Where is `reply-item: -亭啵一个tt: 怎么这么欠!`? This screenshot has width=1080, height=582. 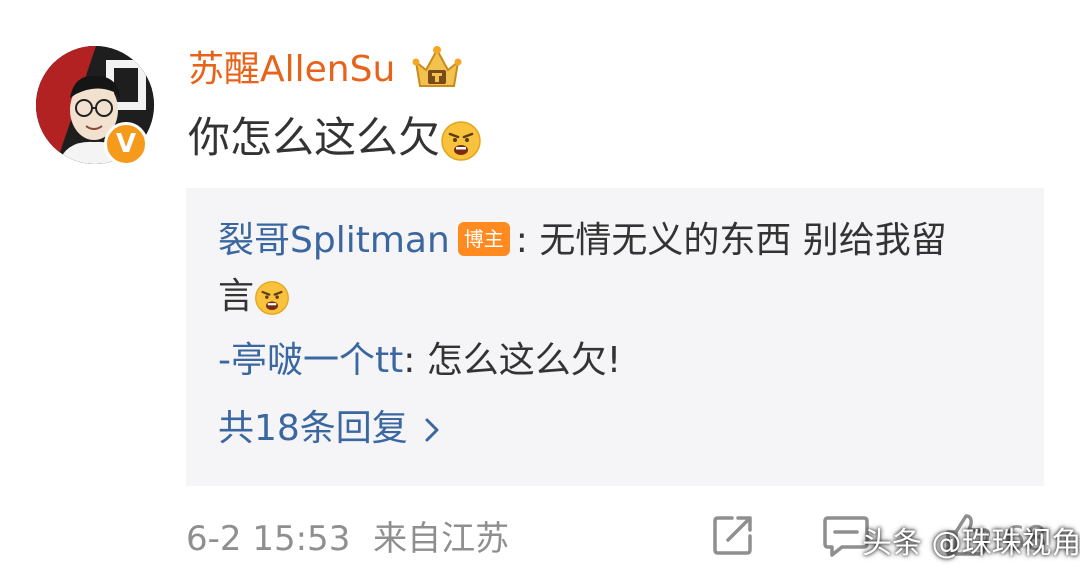
reply-item: -亭啵一个tt: 怎么这么欠! is located at coordinates (419, 361).